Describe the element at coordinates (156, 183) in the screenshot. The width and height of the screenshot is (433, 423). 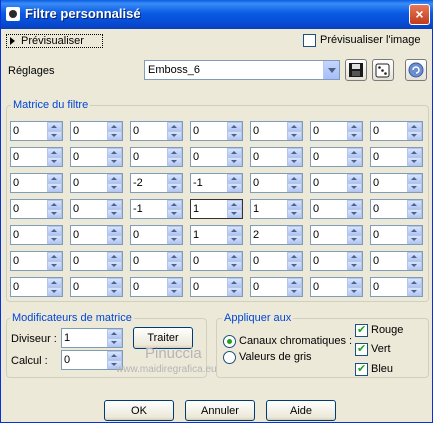
I see `matrix-cell: -2` at that location.